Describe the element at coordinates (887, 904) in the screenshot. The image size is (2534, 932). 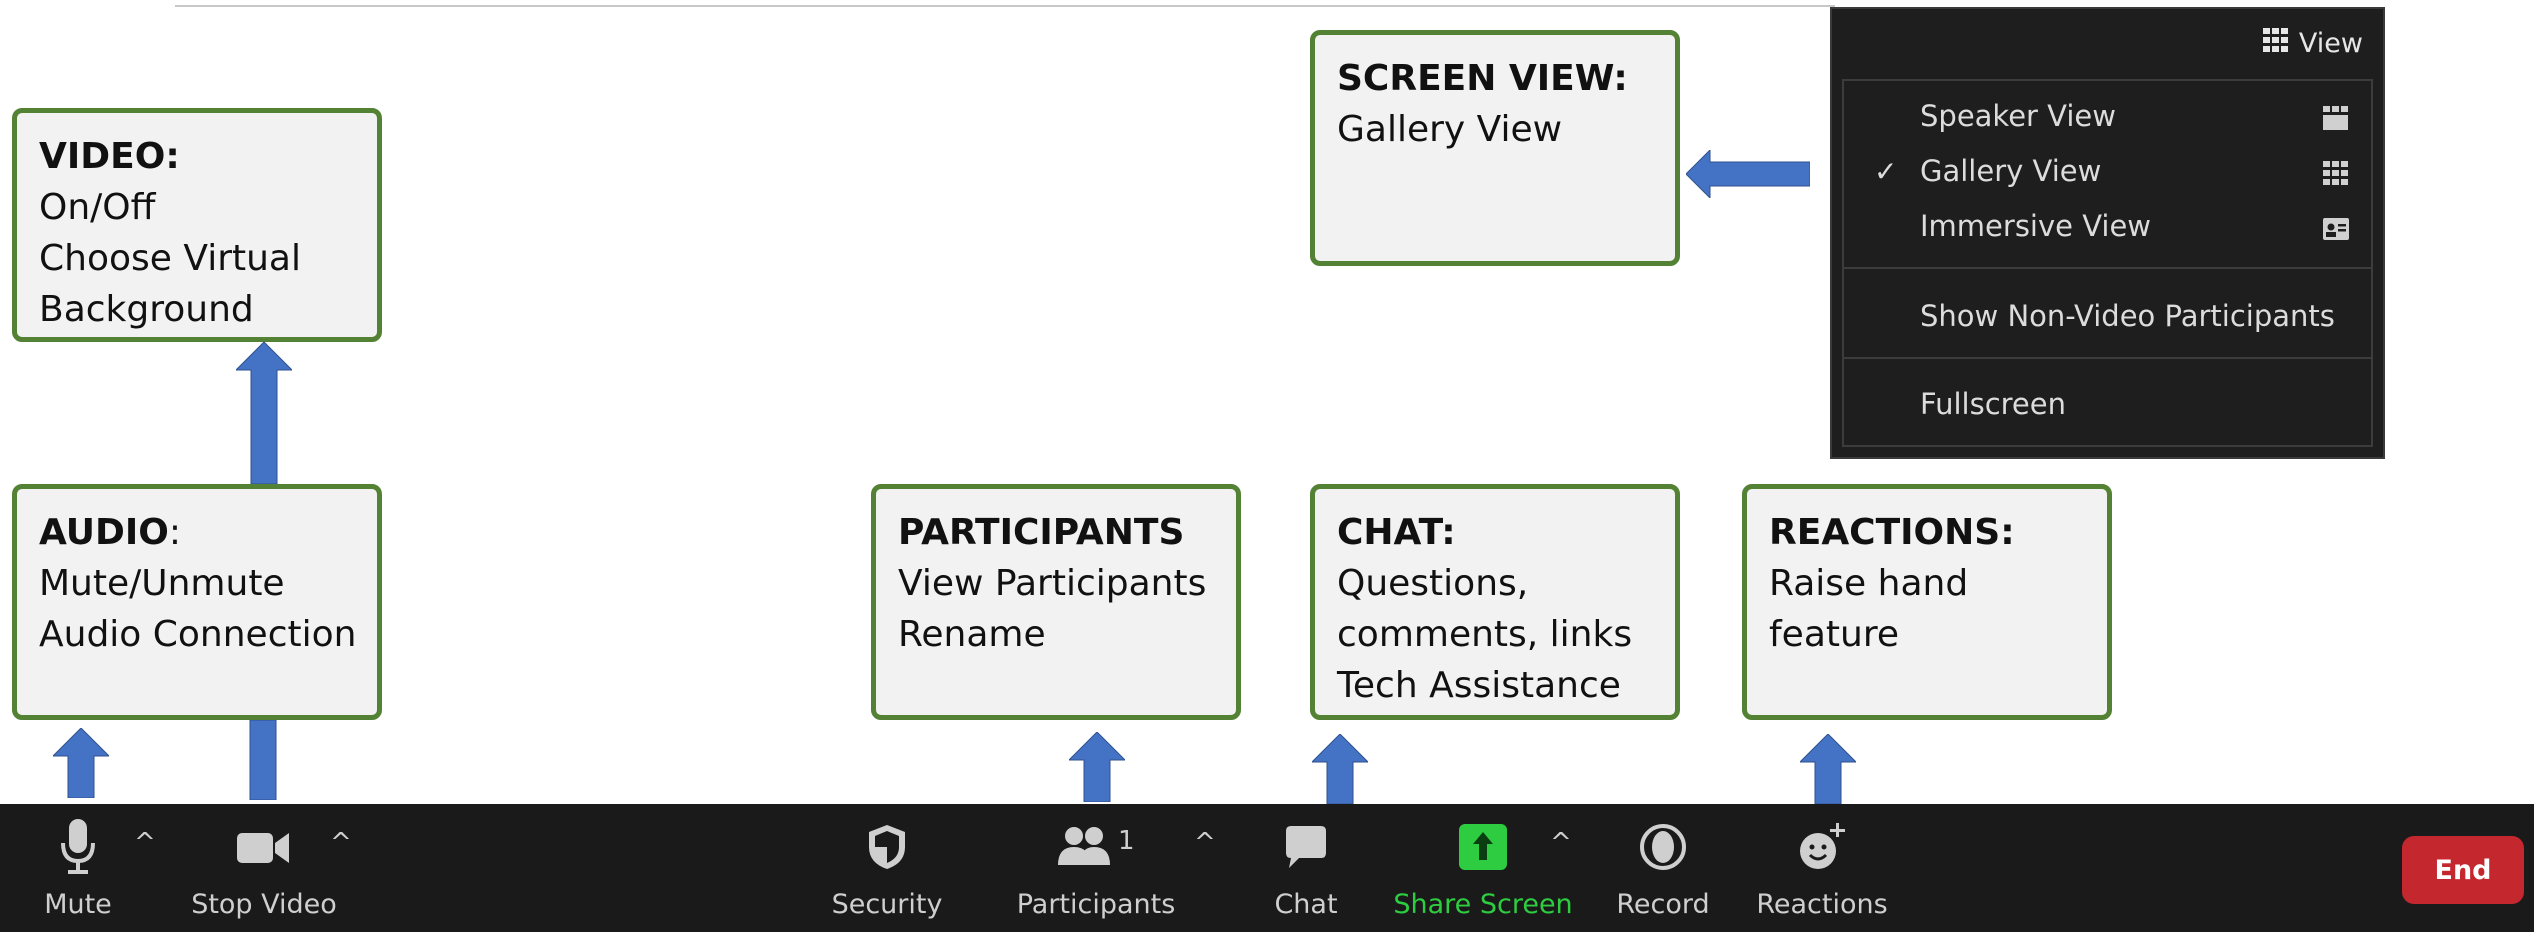
I see `security-label: Security` at that location.